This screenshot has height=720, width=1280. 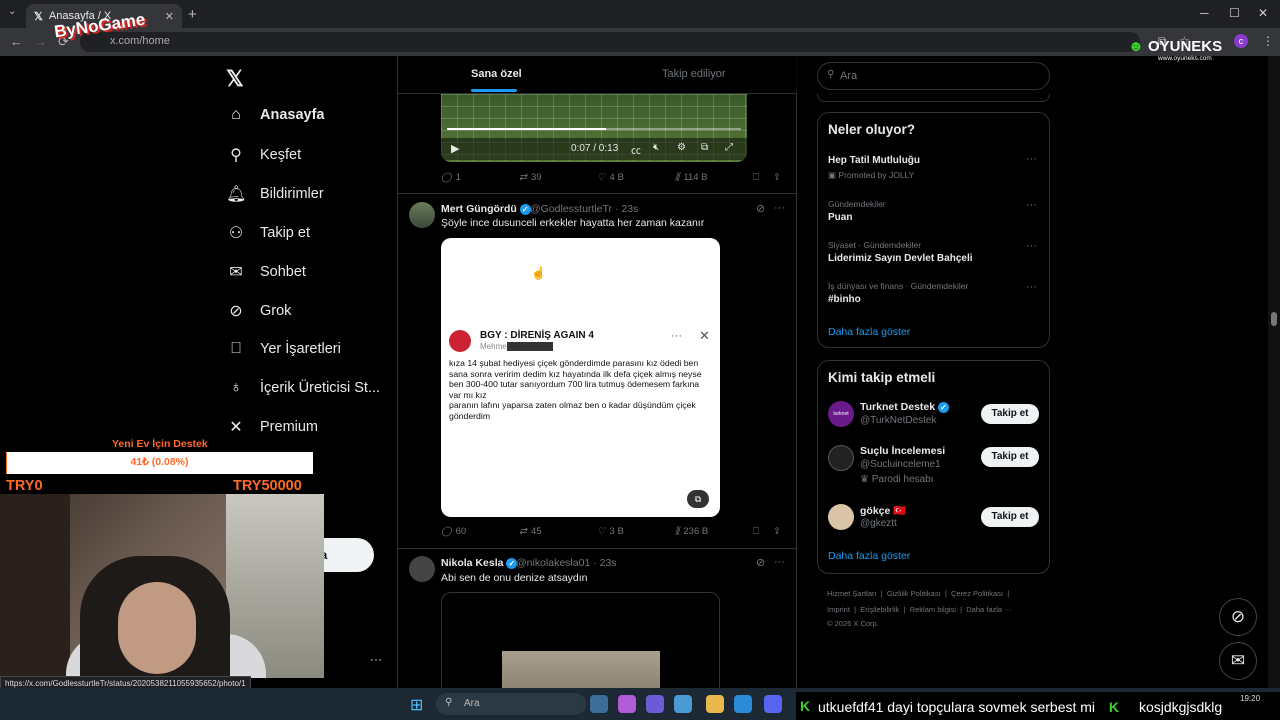 What do you see at coordinates (263, 155) in the screenshot?
I see `nav-explore: ⚲ Keşfet` at bounding box center [263, 155].